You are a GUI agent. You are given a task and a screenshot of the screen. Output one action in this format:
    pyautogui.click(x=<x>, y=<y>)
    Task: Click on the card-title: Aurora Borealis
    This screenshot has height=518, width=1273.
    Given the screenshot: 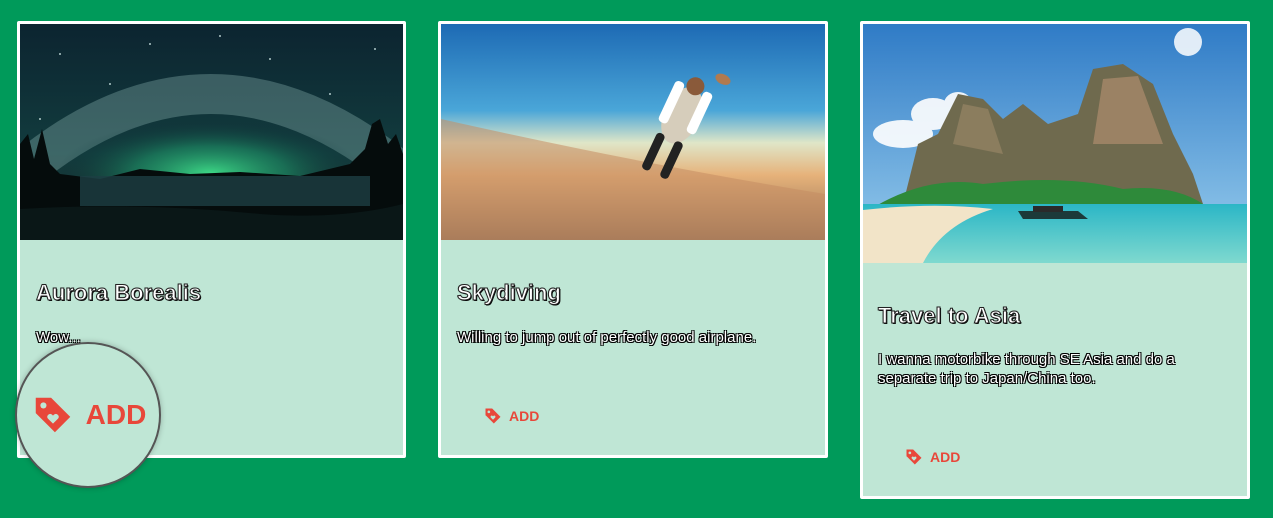 What is the action you would take?
    pyautogui.click(x=118, y=293)
    